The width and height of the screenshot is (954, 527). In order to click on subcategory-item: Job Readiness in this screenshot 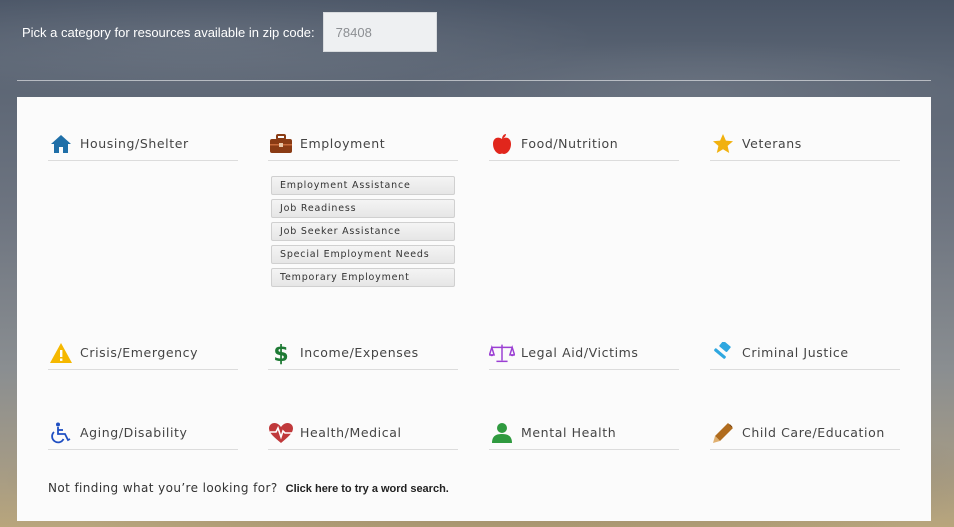, I will do `click(363, 208)`.